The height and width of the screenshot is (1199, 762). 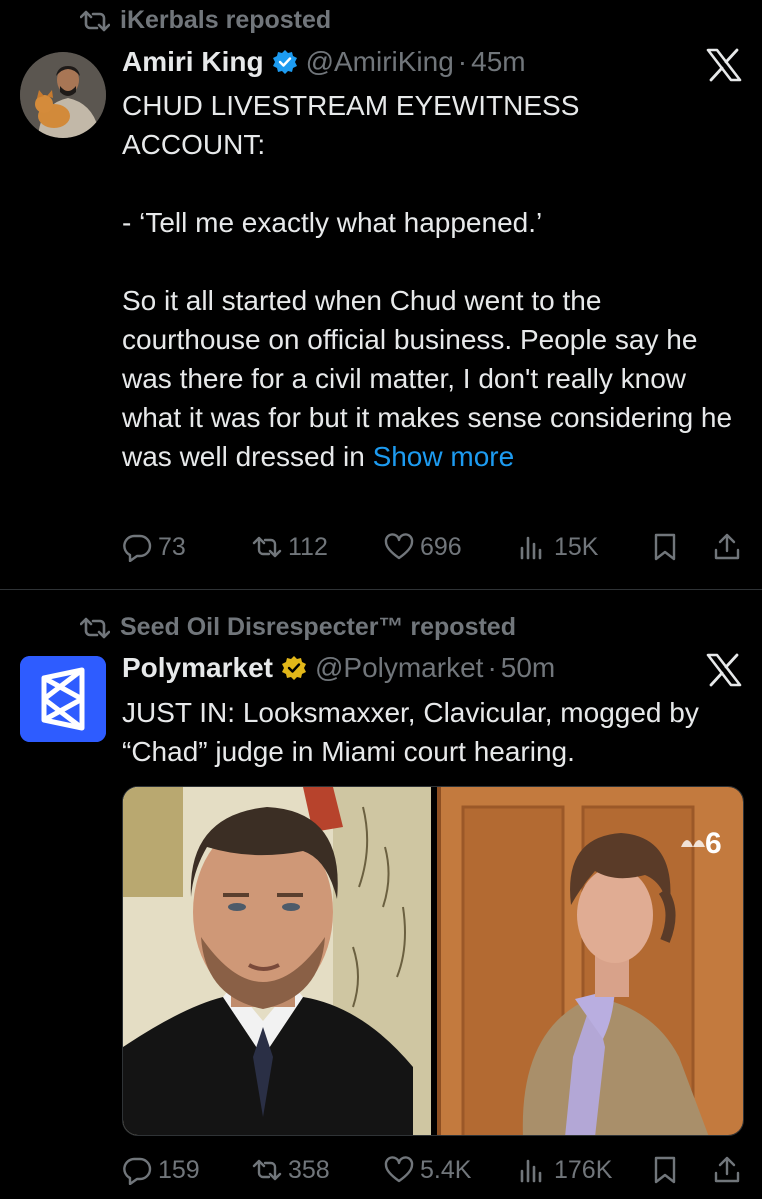 I want to click on text-line: “Chad” judge in Miami court hearing., so click(x=348, y=751).